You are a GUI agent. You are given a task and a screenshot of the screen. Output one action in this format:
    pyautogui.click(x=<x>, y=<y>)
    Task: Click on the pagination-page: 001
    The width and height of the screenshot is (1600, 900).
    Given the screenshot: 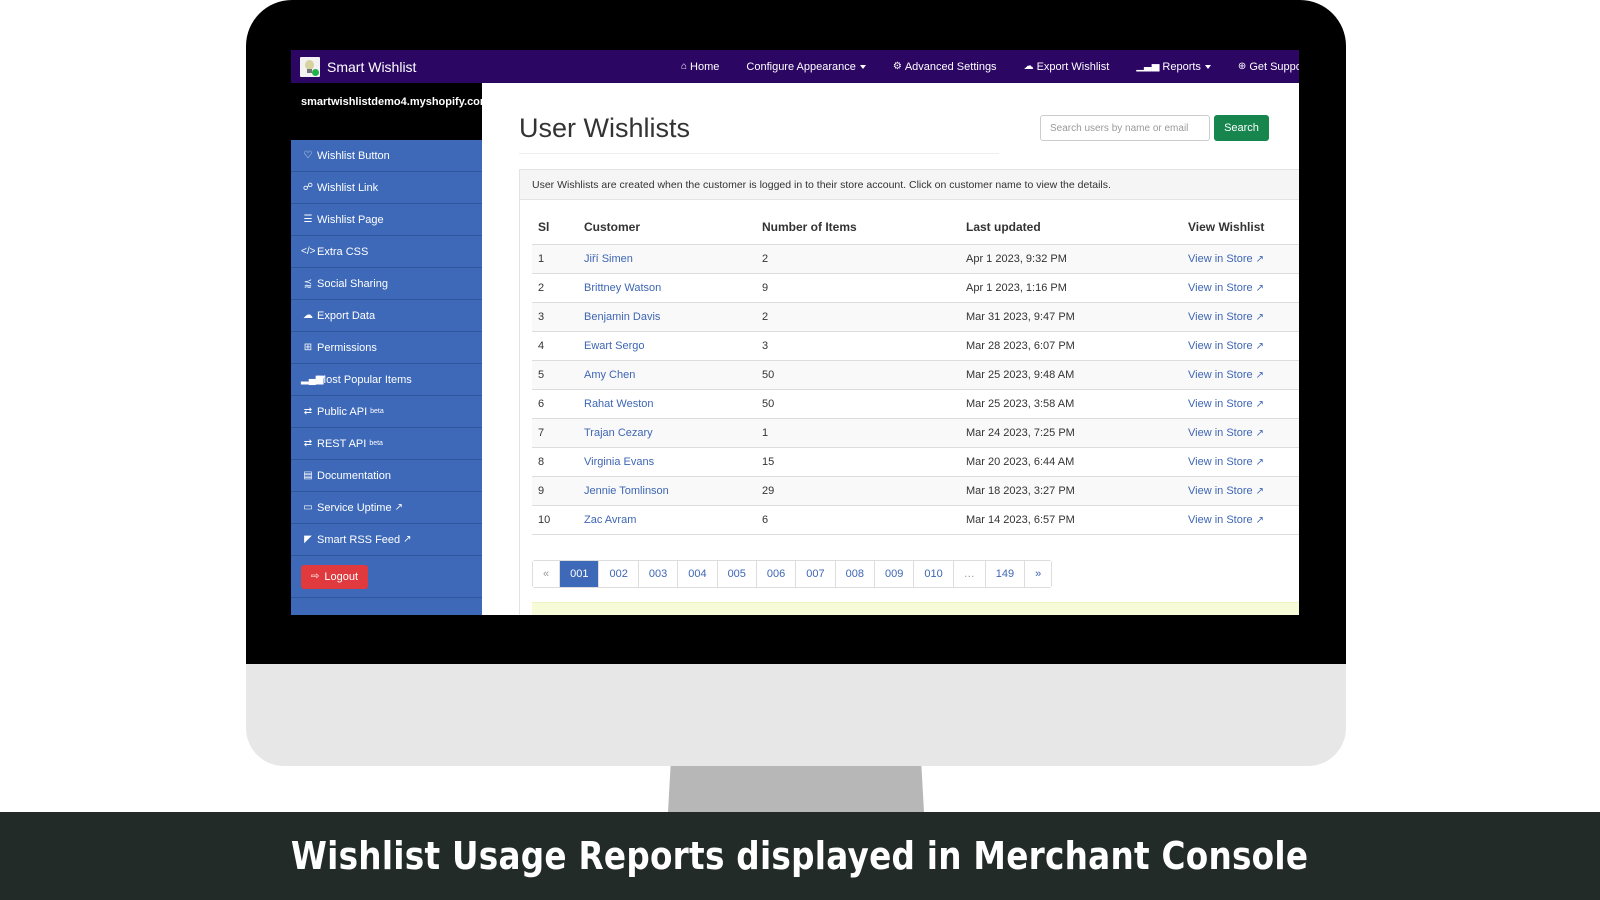 What is the action you would take?
    pyautogui.click(x=580, y=574)
    